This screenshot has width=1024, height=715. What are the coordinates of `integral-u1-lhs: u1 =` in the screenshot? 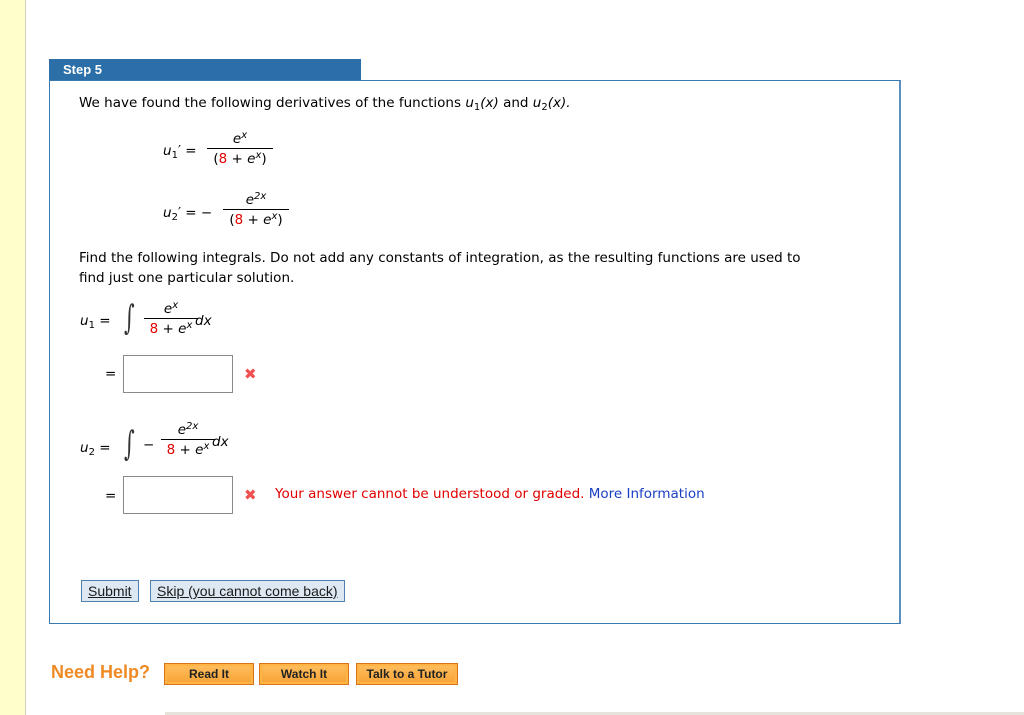 It's located at (95, 322).